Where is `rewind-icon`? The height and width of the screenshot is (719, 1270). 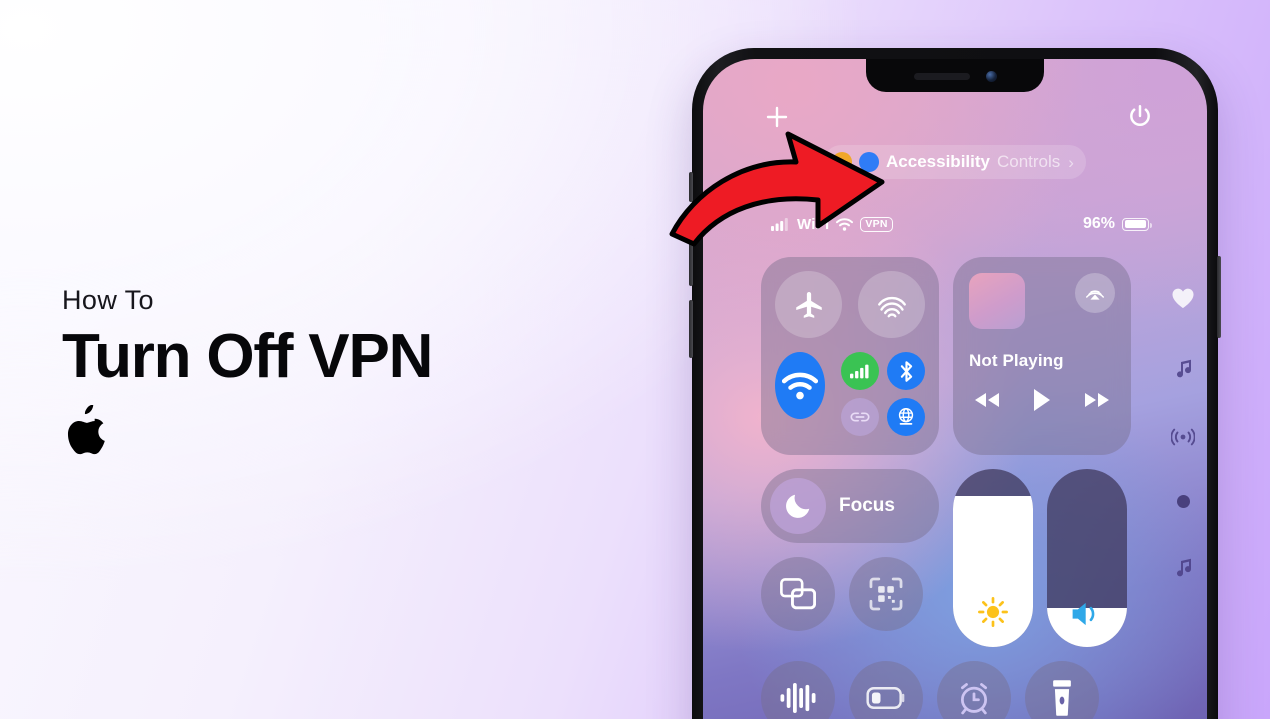
rewind-icon is located at coordinates (987, 400).